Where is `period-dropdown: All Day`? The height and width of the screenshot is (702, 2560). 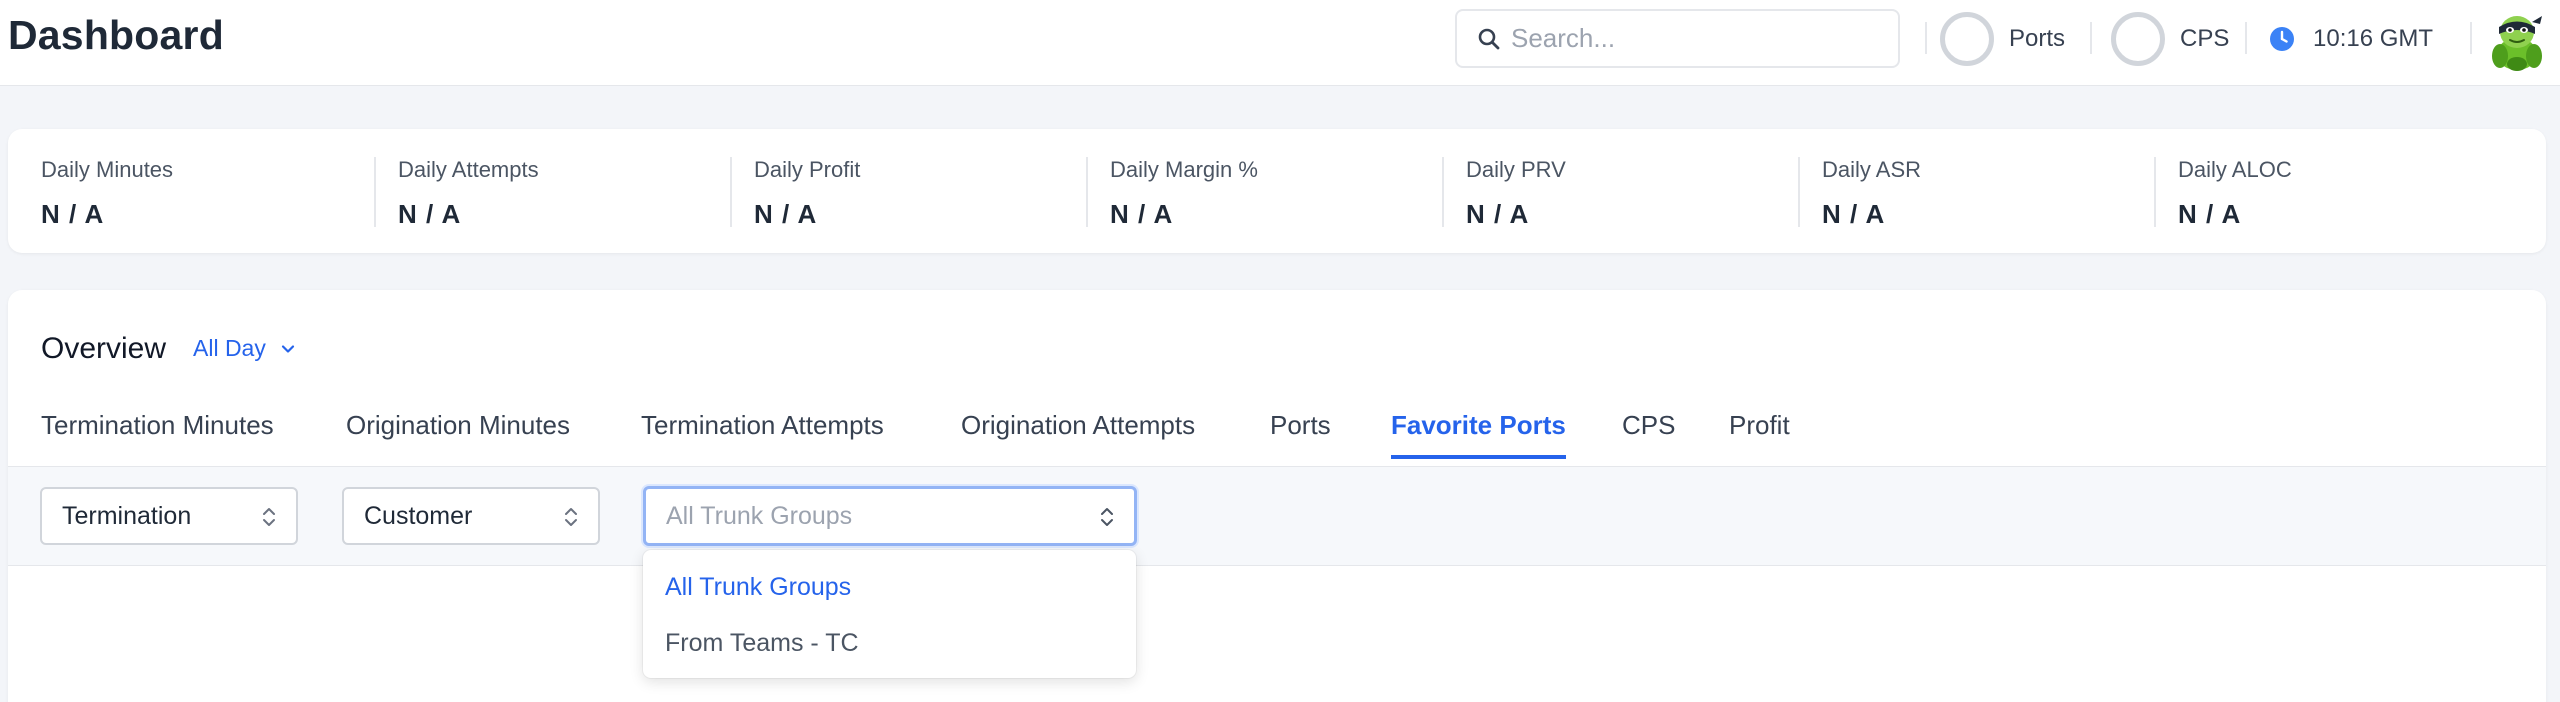
period-dropdown: All Day is located at coordinates (244, 348).